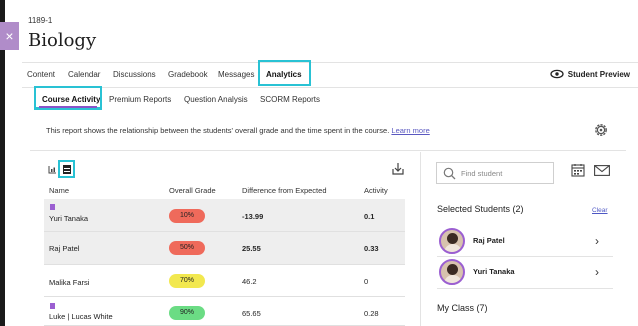 This screenshot has height=326, width=638. What do you see at coordinates (284, 190) in the screenshot?
I see `column-header-difference: Difference from Expected` at bounding box center [284, 190].